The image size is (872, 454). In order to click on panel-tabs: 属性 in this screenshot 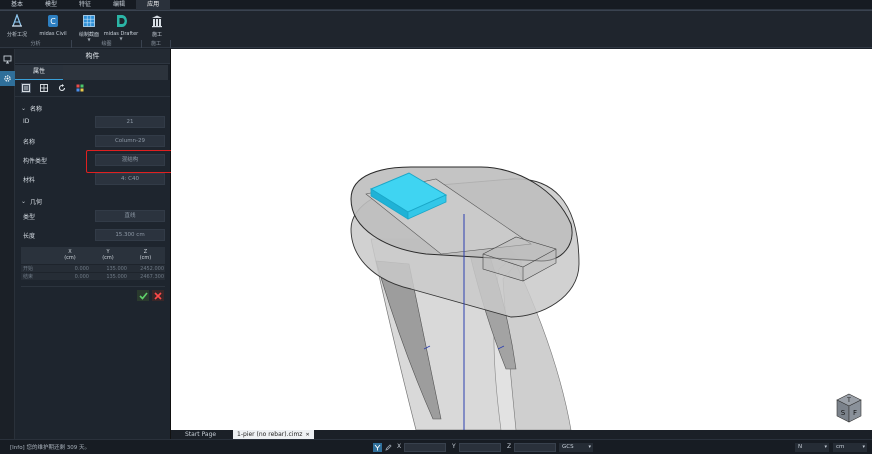, I will do `click(92, 72)`.